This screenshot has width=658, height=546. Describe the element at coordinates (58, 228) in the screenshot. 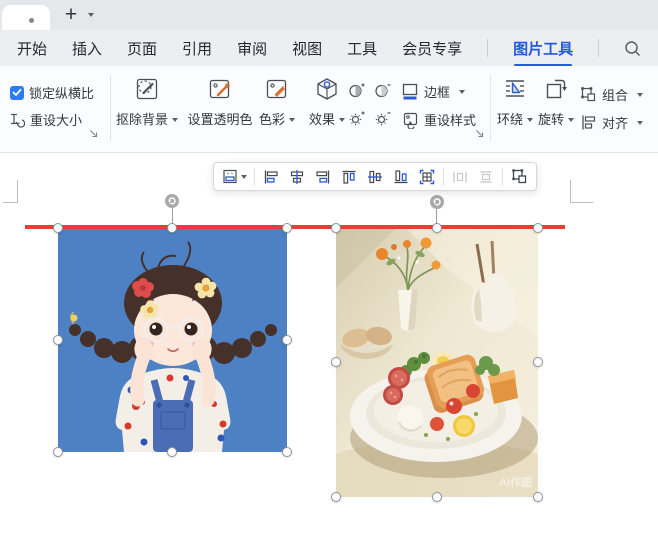

I see `resize-handle-girl-nw` at that location.